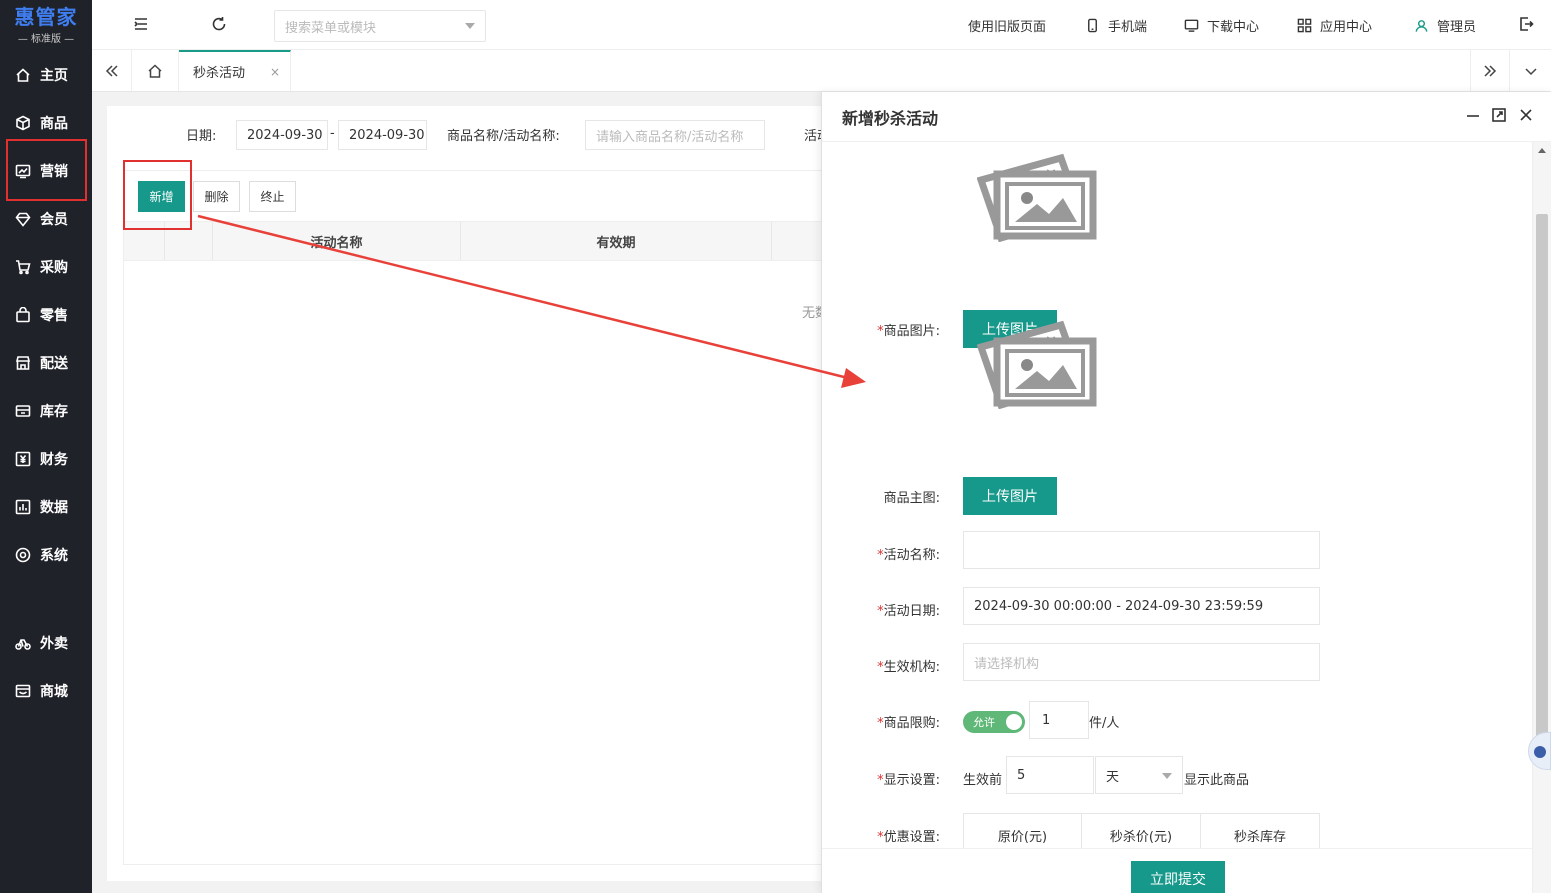 The width and height of the screenshot is (1551, 893). What do you see at coordinates (201, 136) in the screenshot?
I see `date-label: 日期:` at bounding box center [201, 136].